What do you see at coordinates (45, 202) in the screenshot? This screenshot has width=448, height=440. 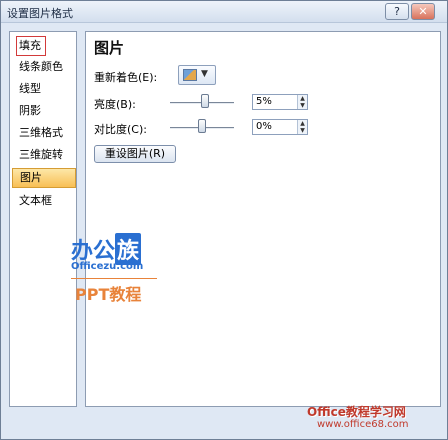 I see `nav-item-textbox: 文本框` at bounding box center [45, 202].